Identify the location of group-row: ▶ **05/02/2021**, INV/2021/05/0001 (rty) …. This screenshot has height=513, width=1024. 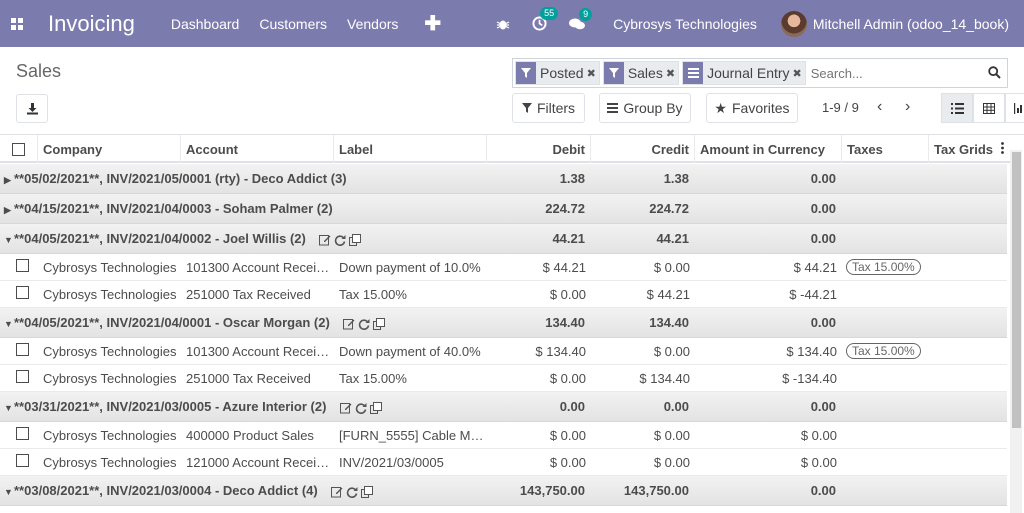
(503, 179).